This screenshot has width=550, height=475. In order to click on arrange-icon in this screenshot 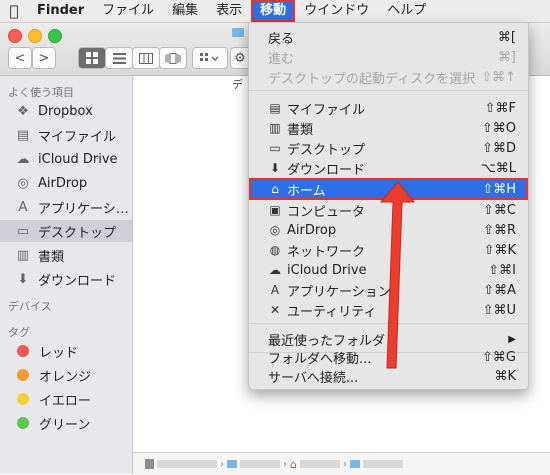, I will do `click(209, 56)`.